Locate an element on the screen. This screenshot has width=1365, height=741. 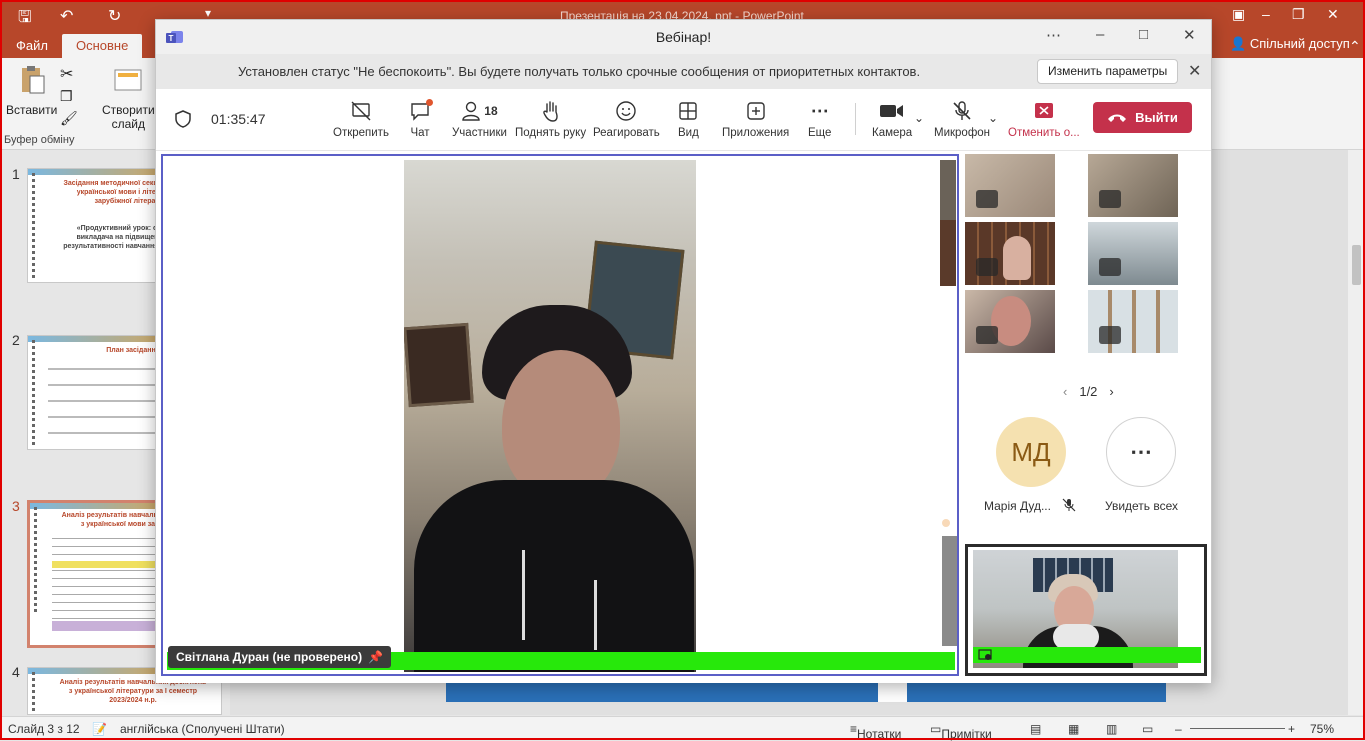
notes-button: ≡ Нотатки is located at coordinates (875, 731).